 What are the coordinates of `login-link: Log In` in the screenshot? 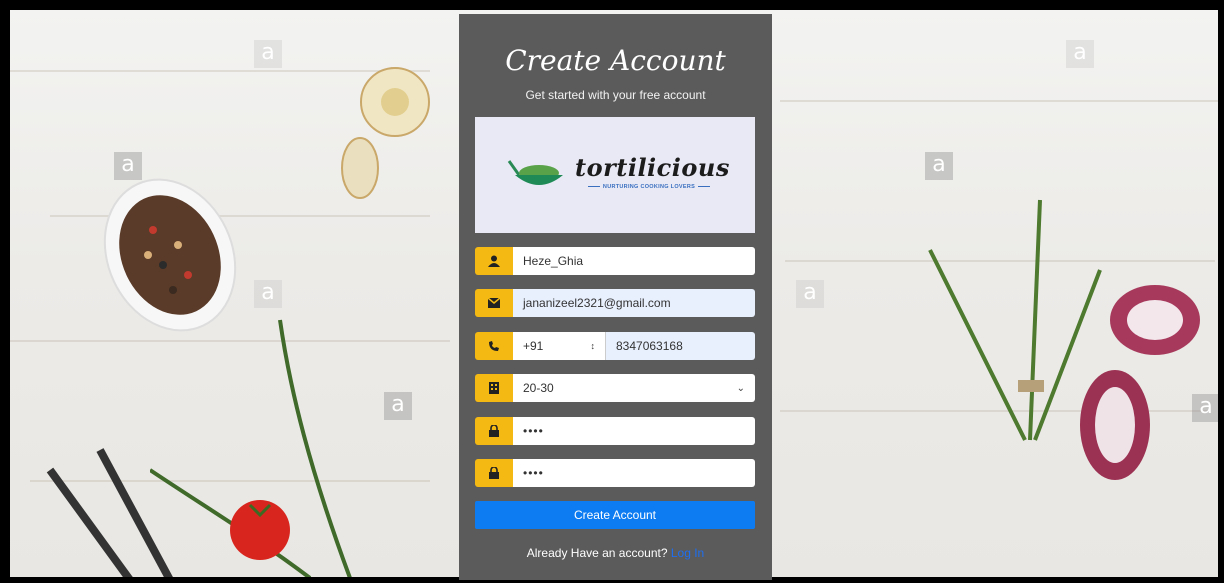 It's located at (687, 553).